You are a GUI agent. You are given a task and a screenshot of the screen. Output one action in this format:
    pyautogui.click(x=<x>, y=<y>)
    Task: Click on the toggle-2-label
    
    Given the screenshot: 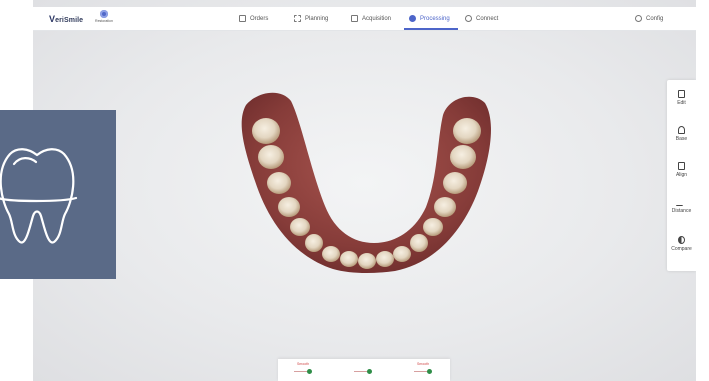 What is the action you would take?
    pyautogui.click(x=363, y=364)
    